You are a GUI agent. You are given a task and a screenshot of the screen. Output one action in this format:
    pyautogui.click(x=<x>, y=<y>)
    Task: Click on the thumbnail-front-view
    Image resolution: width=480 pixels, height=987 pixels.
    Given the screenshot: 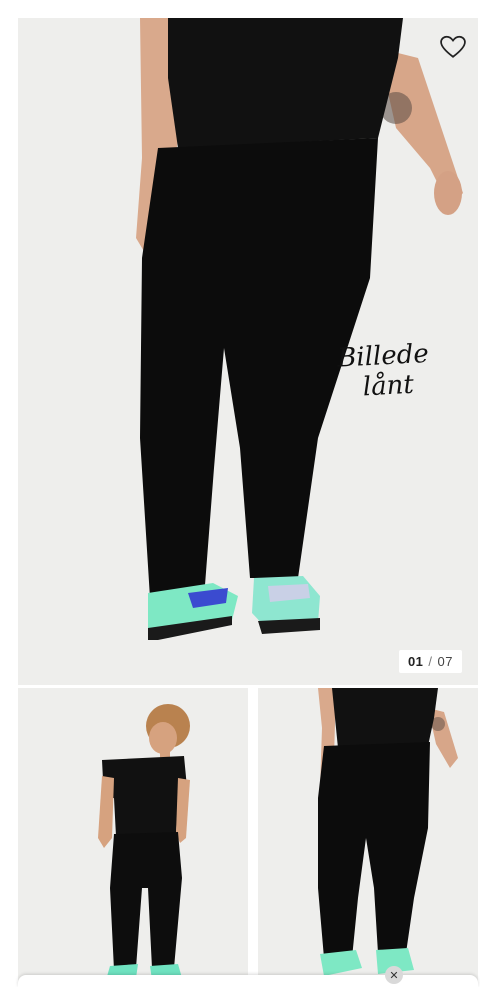 What is the action you would take?
    pyautogui.click(x=368, y=835)
    